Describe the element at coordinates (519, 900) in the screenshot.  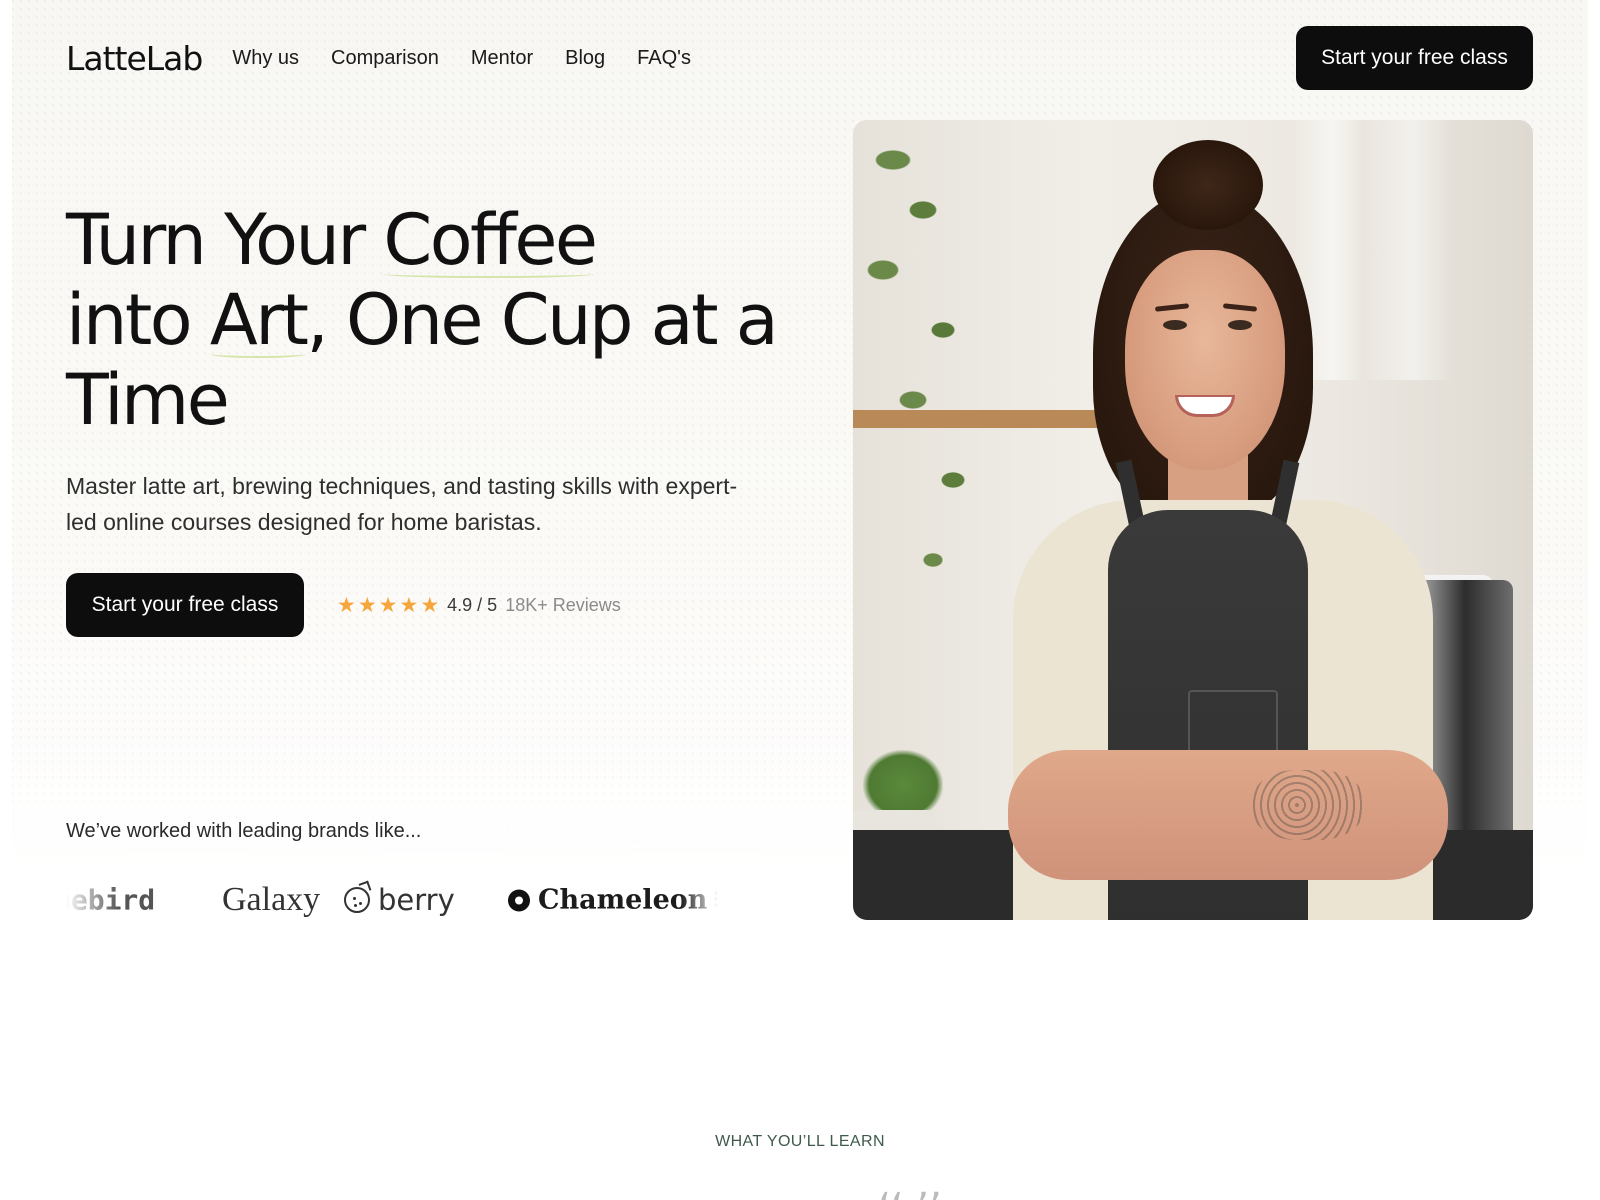
I see `chameleon-icon` at that location.